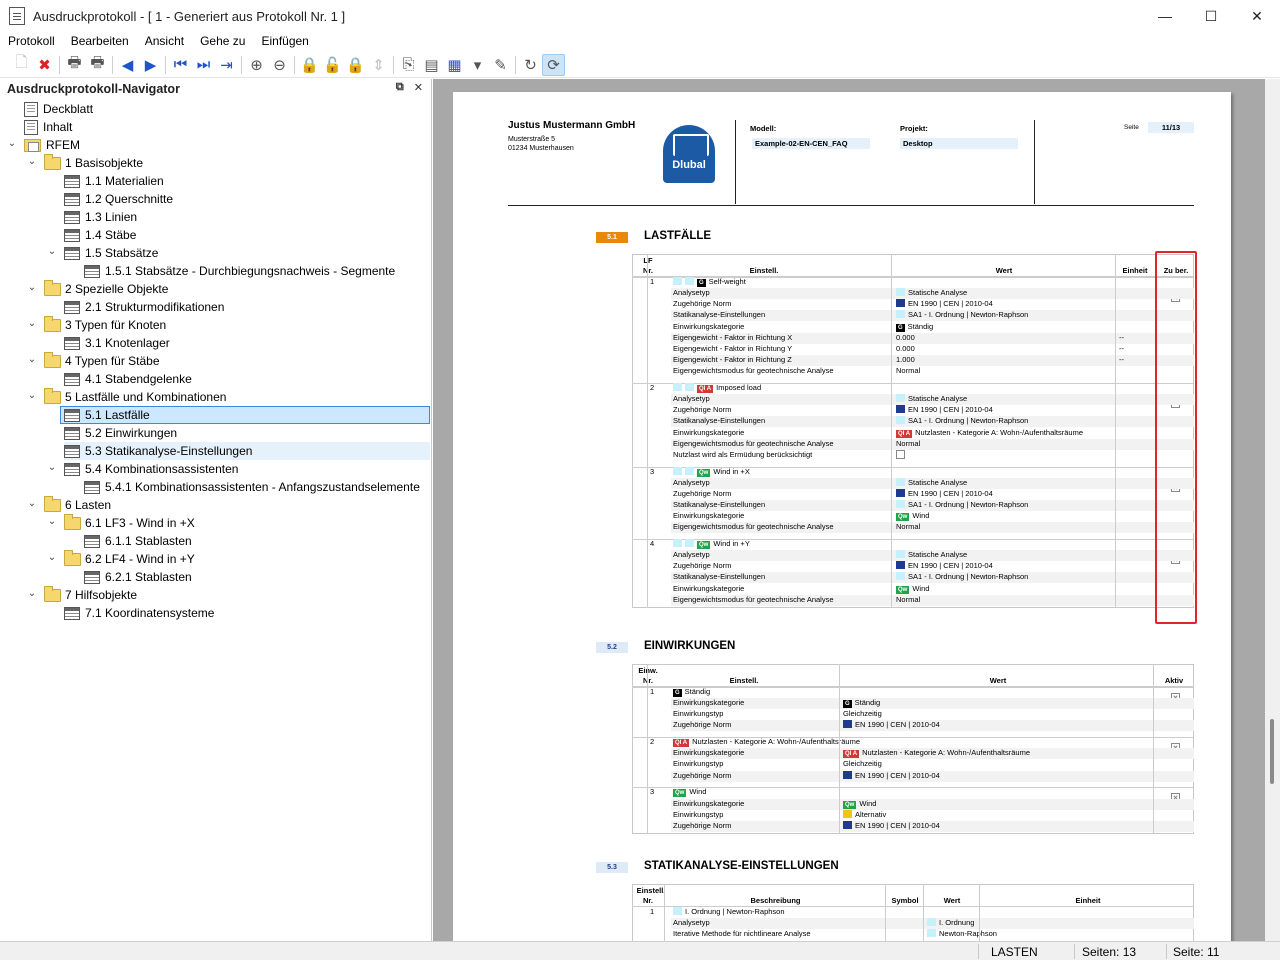 Image resolution: width=1280 pixels, height=960 pixels. I want to click on navigator-item: 1.1 Materialien, so click(114, 181).